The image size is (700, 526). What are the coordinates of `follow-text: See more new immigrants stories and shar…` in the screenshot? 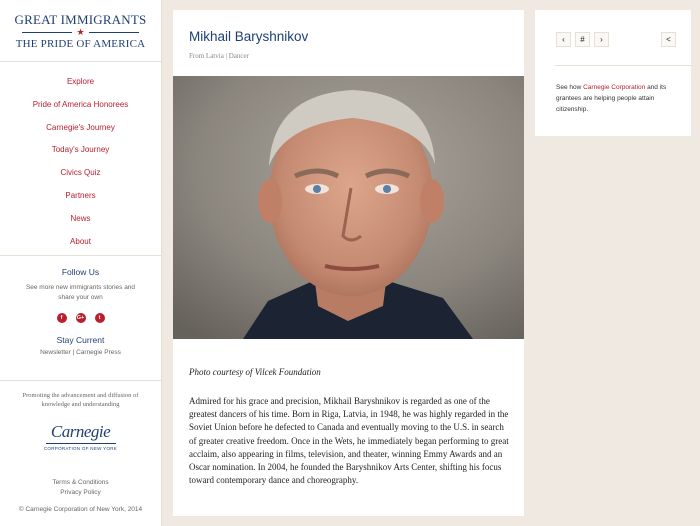 It's located at (80, 292).